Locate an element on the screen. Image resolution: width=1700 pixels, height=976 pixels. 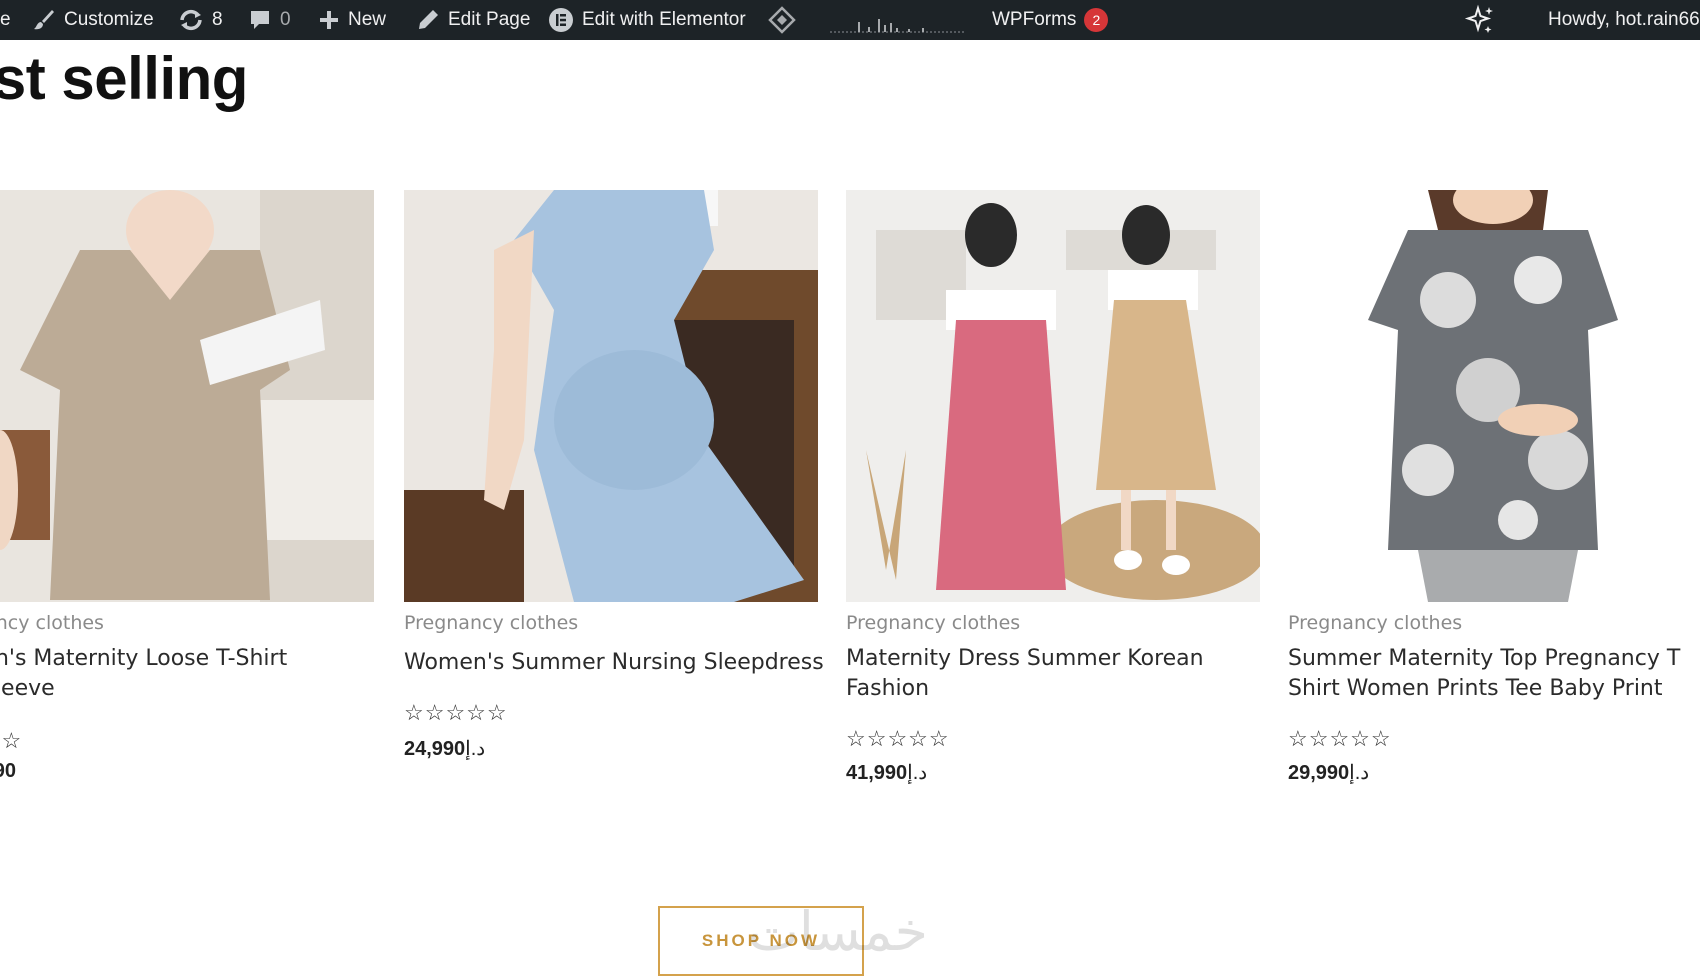
price-value: 5,990 is located at coordinates (8, 771).